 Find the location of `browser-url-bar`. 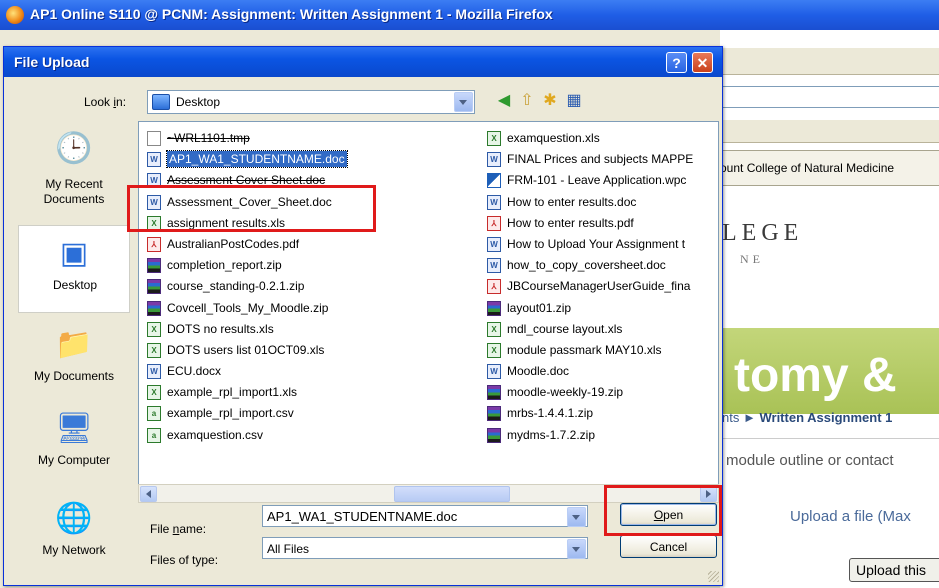

browser-url-bar is located at coordinates (830, 97).